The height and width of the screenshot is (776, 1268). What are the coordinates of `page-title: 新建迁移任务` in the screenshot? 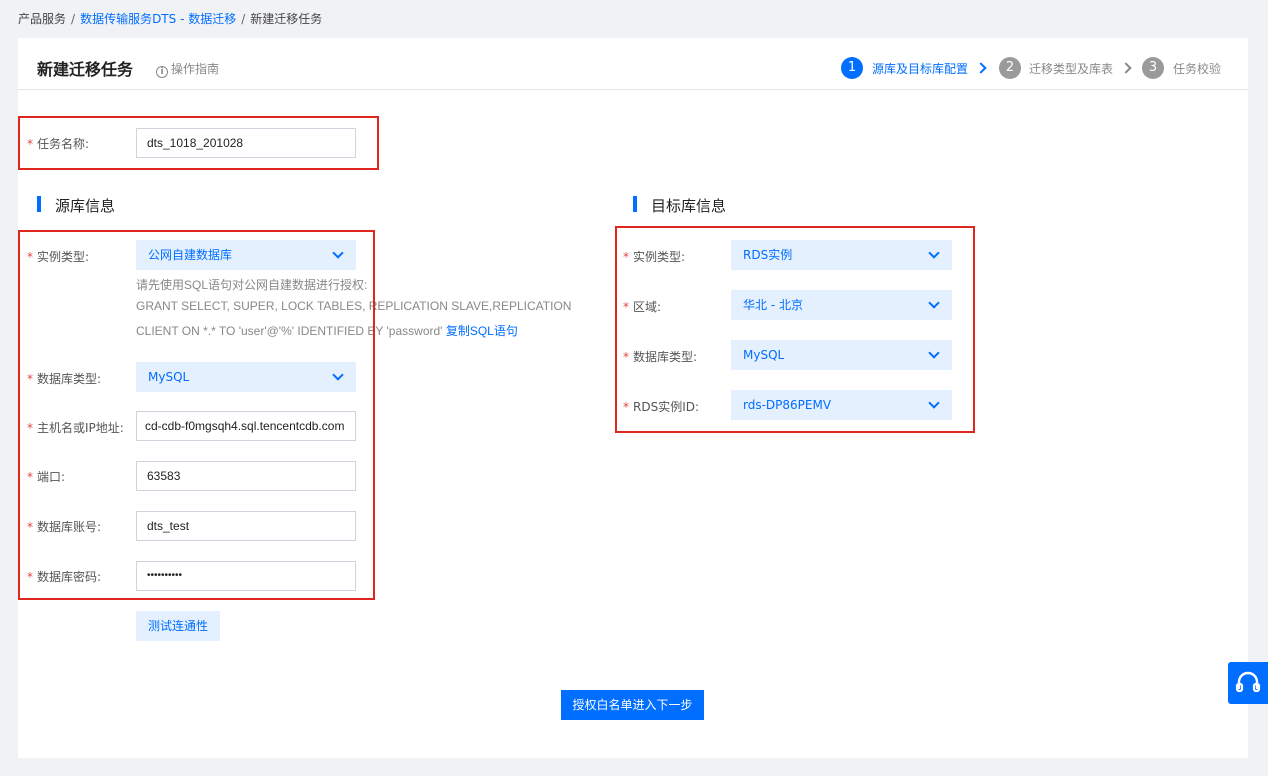 It's located at (85, 69).